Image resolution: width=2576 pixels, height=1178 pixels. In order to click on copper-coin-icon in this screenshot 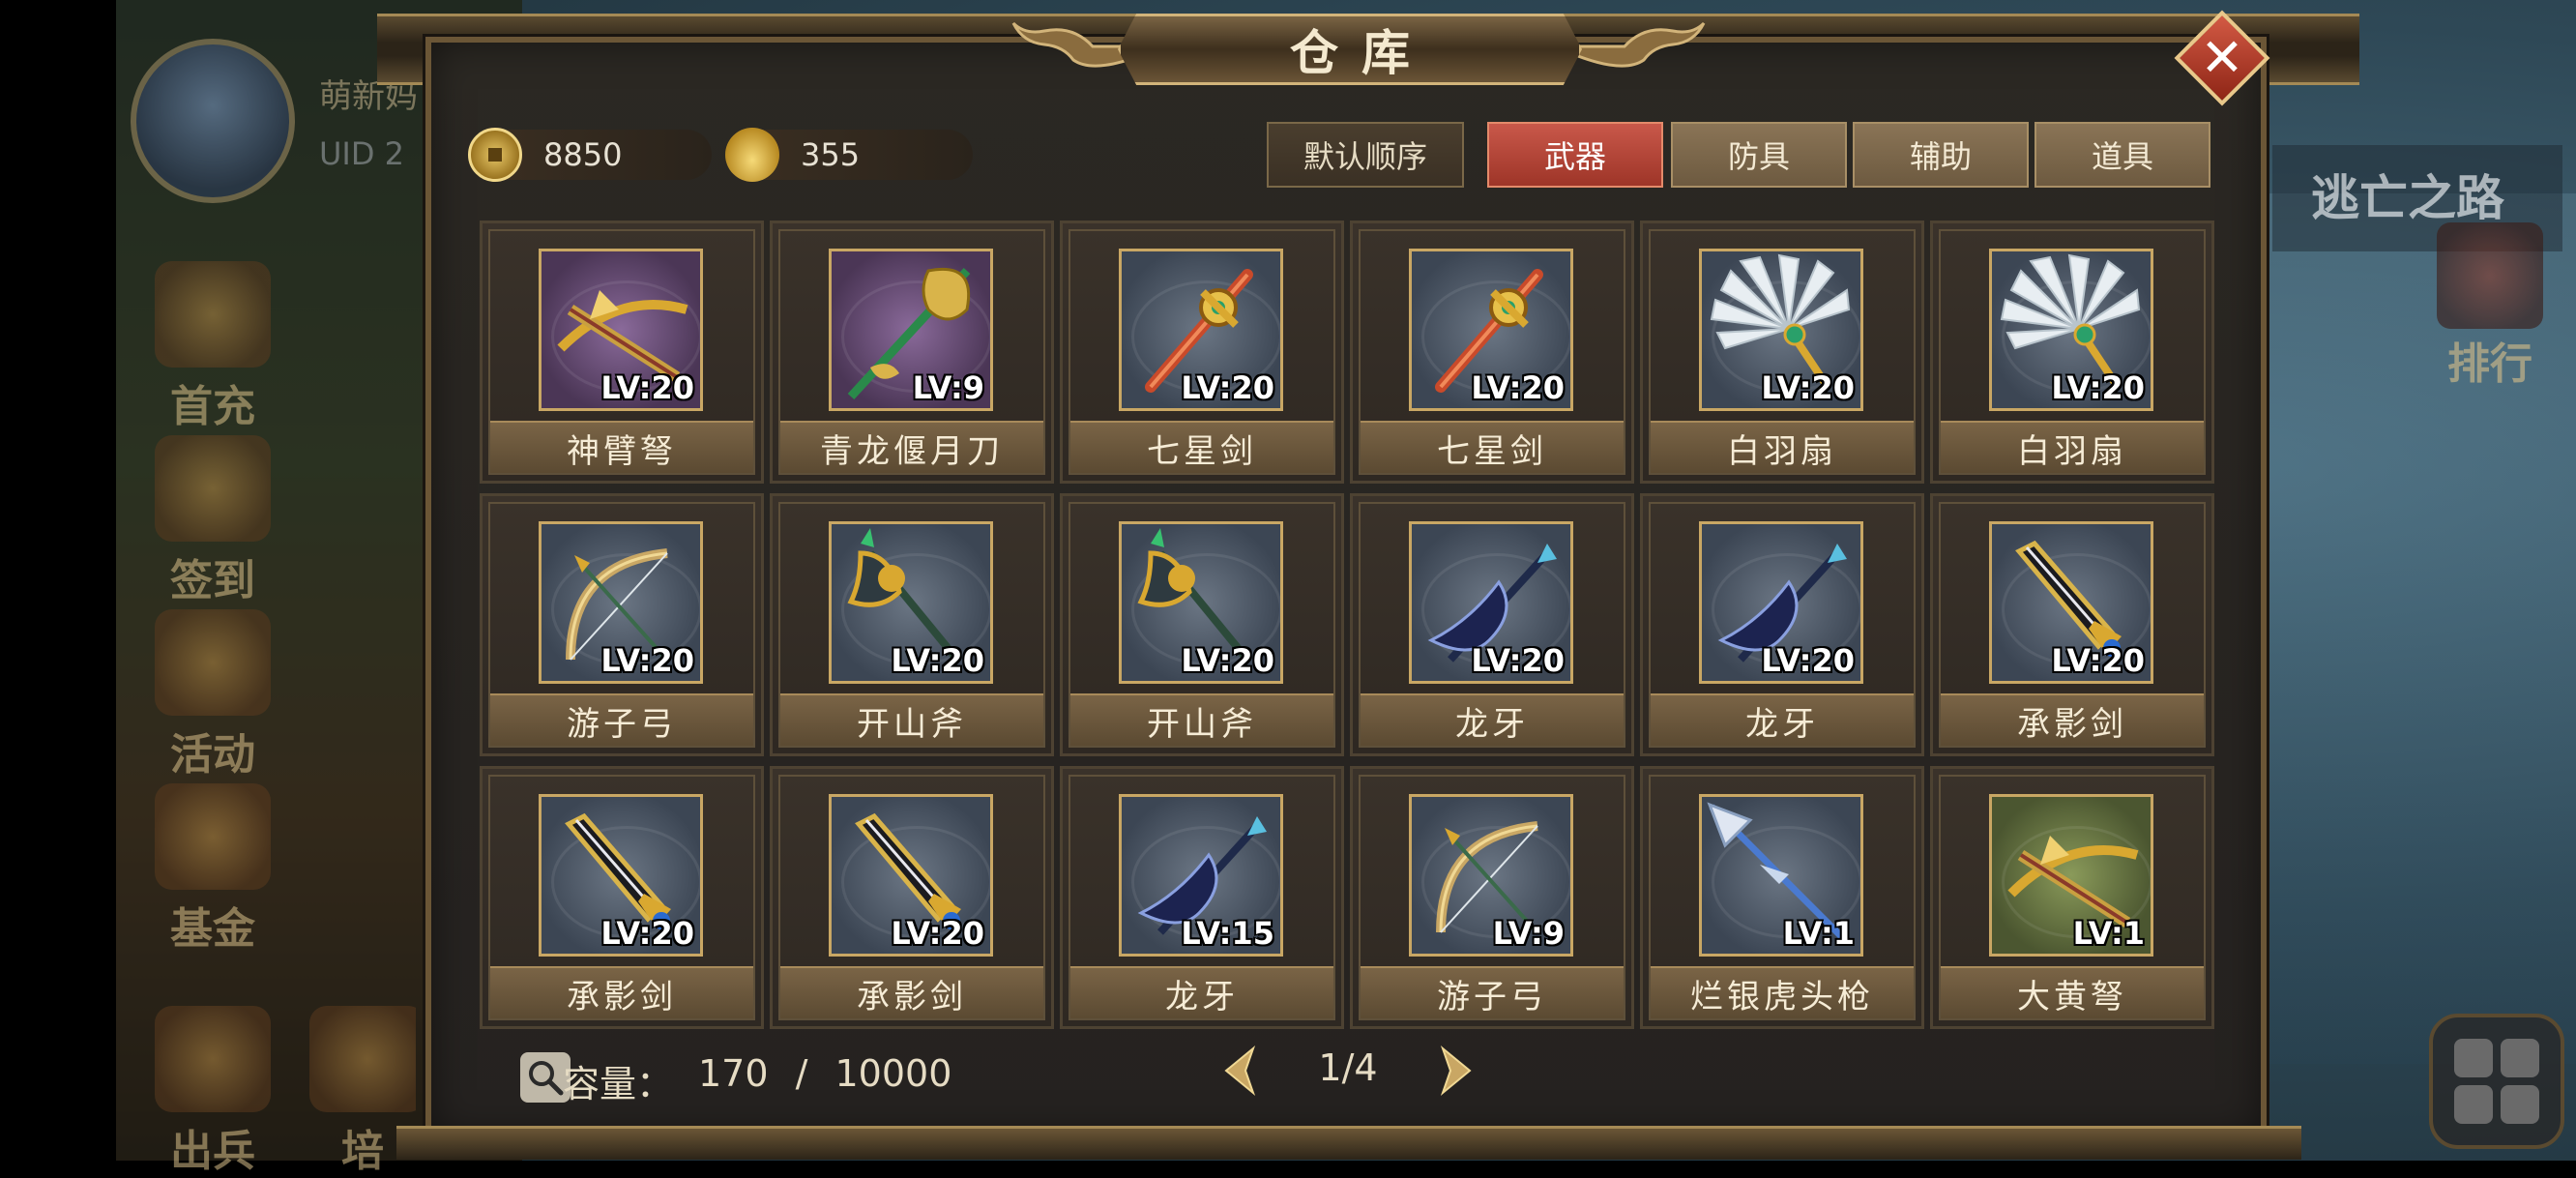, I will do `click(495, 155)`.